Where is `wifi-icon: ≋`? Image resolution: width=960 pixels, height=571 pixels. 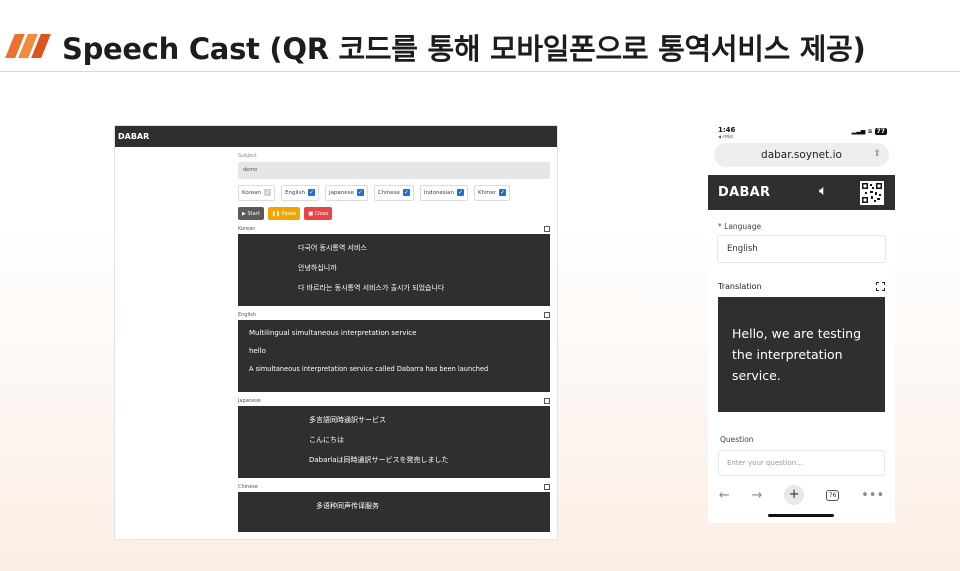 wifi-icon: ≋ is located at coordinates (870, 131).